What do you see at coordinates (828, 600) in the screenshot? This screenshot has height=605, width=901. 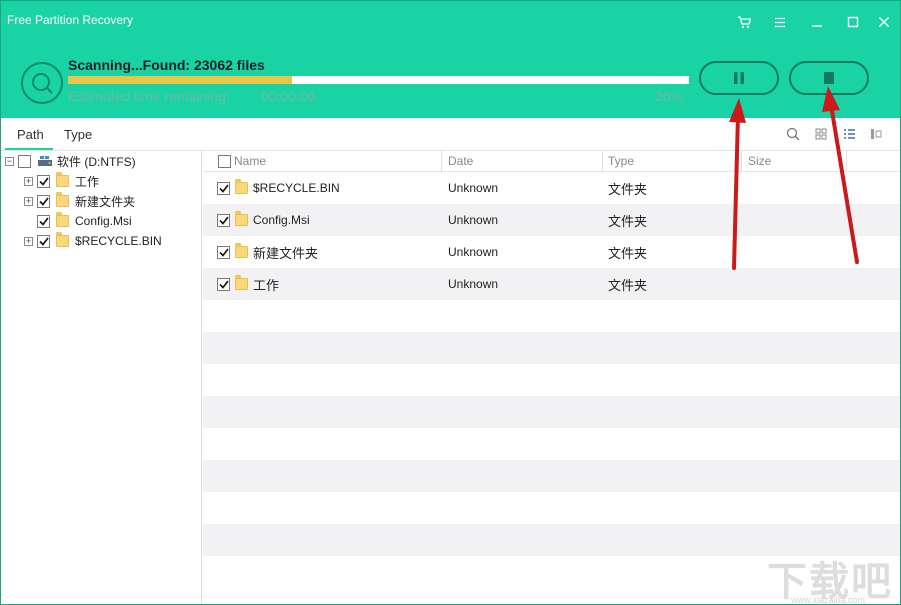 I see `watermark-url: www.xiazaiba.com` at bounding box center [828, 600].